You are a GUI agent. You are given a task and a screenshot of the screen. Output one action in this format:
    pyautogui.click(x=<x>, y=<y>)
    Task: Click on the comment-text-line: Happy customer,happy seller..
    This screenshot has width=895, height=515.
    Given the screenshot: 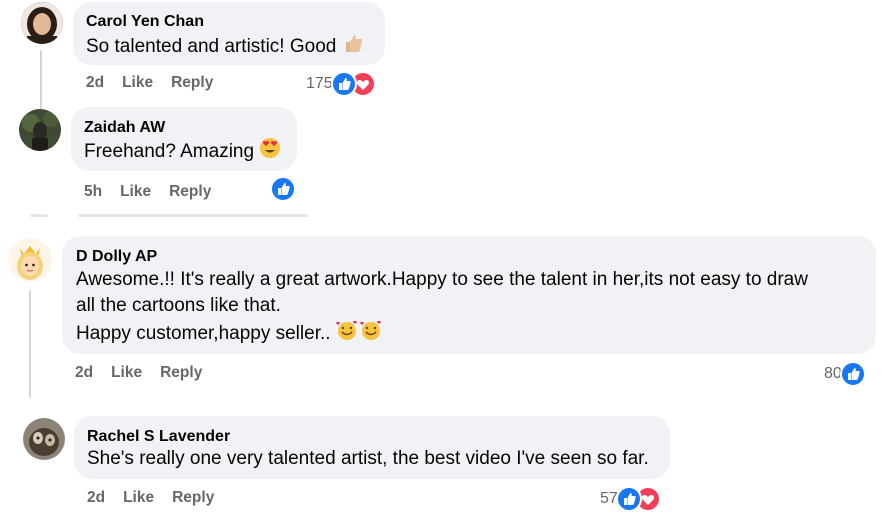 What is the action you would take?
    pyautogui.click(x=203, y=334)
    